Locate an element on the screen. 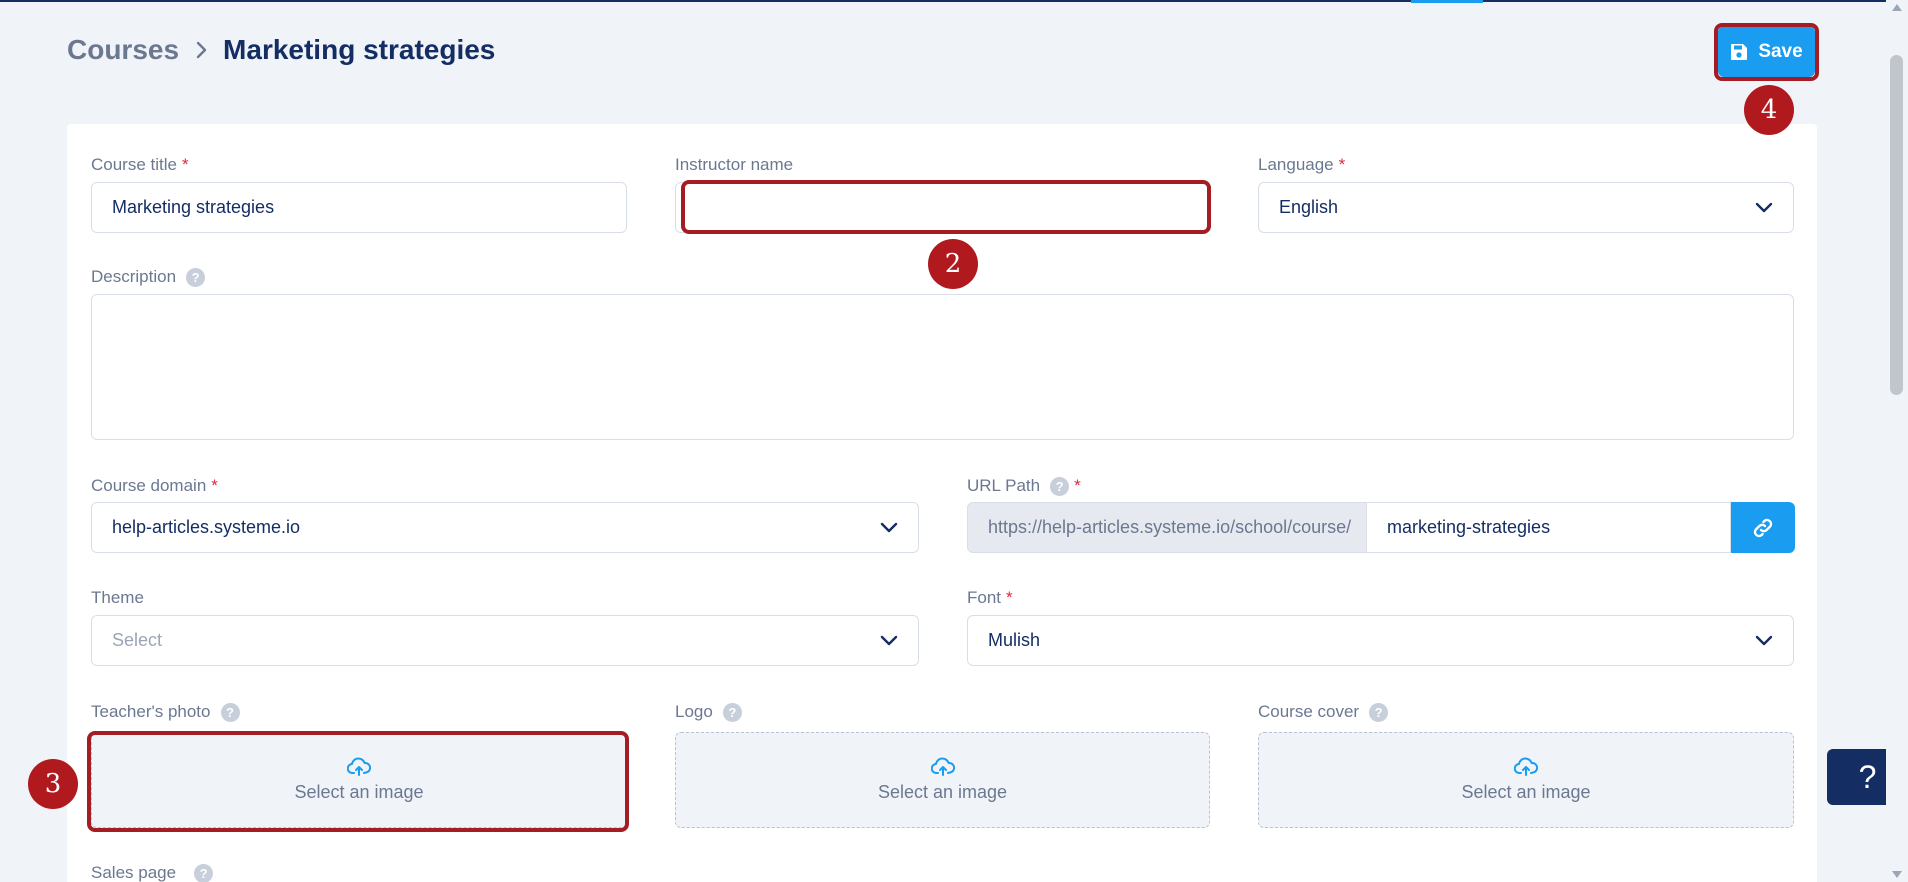 This screenshot has height=882, width=1908. logo-label: Logo? is located at coordinates (708, 712).